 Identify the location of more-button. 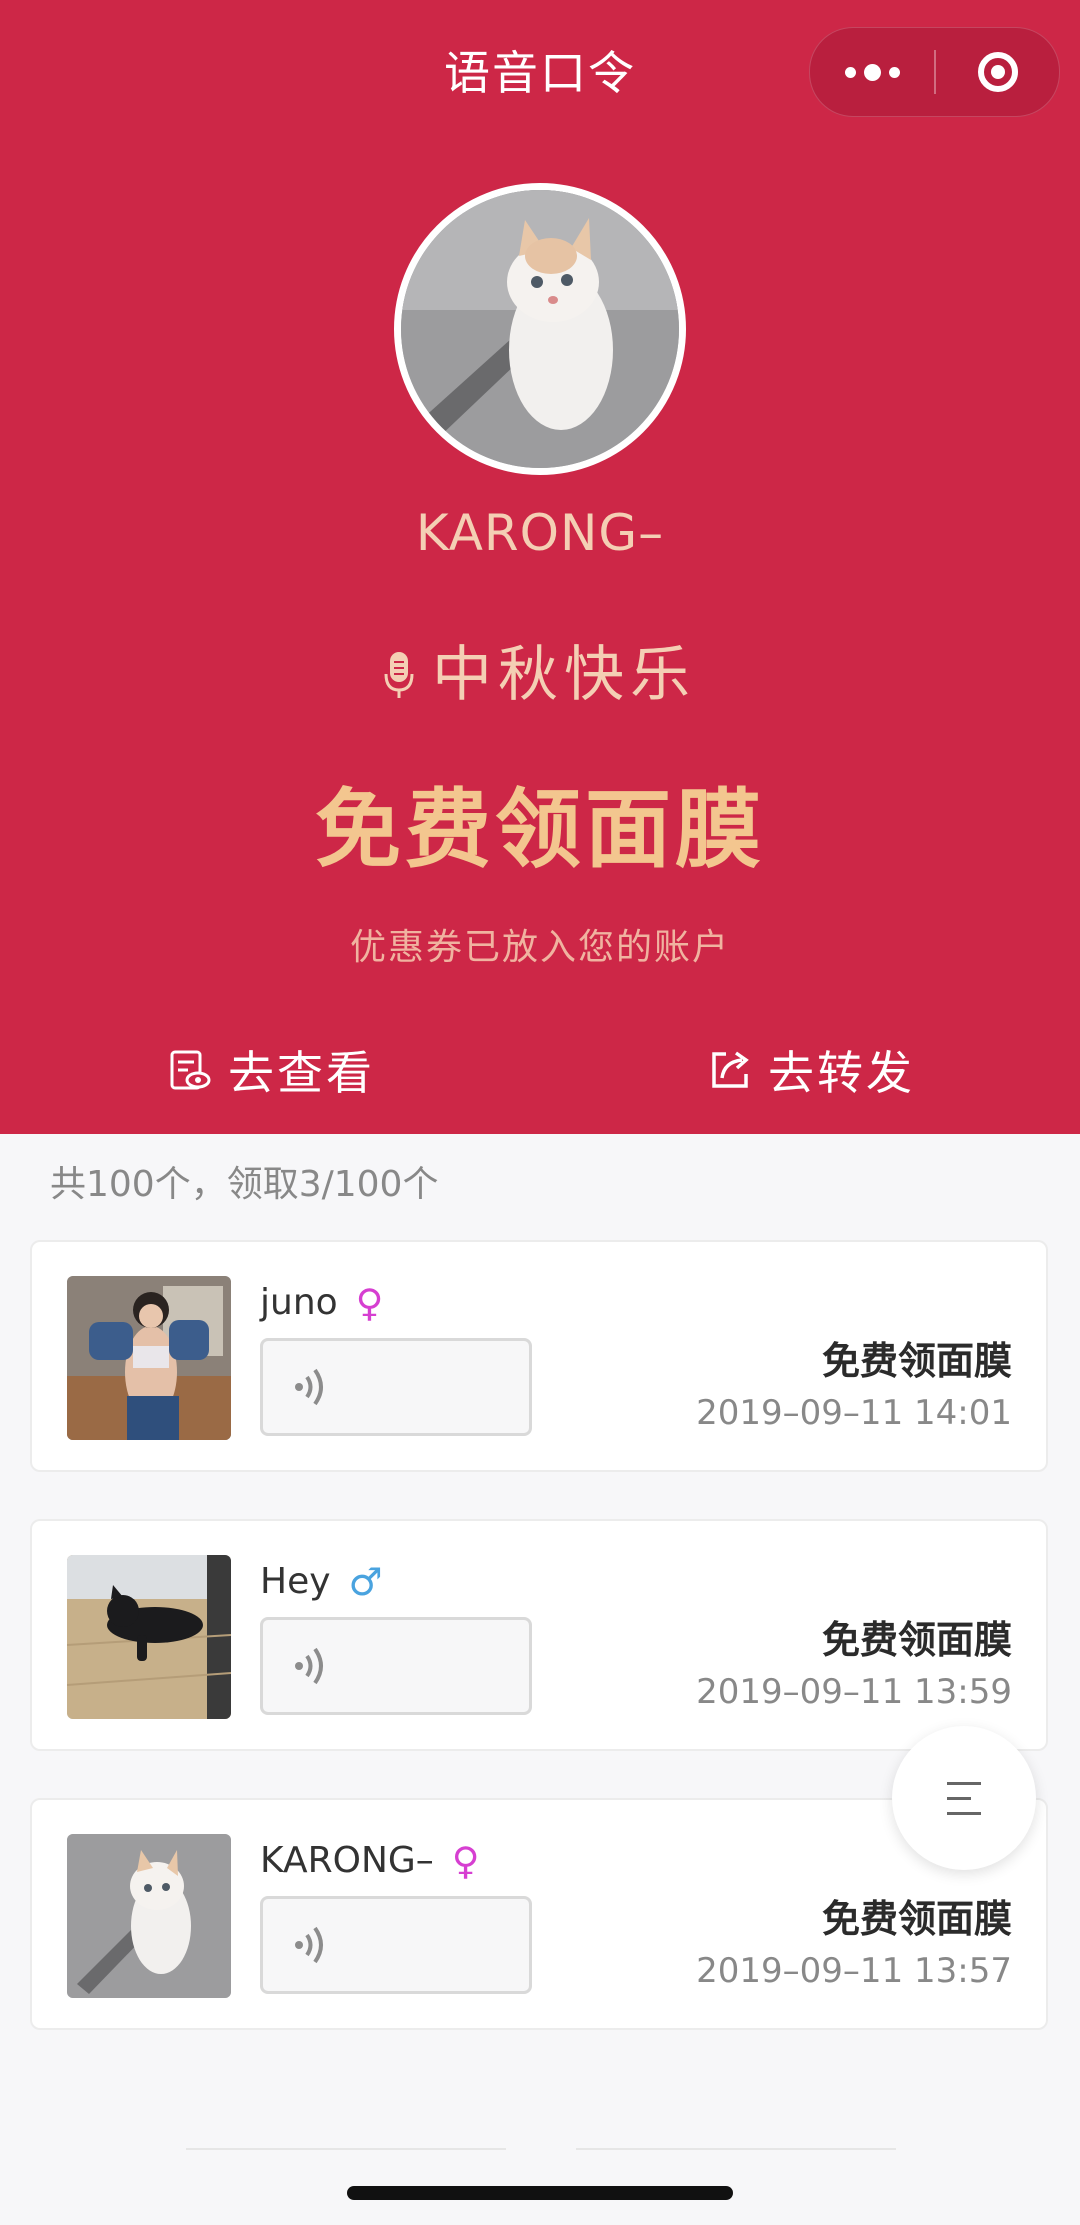
(872, 72).